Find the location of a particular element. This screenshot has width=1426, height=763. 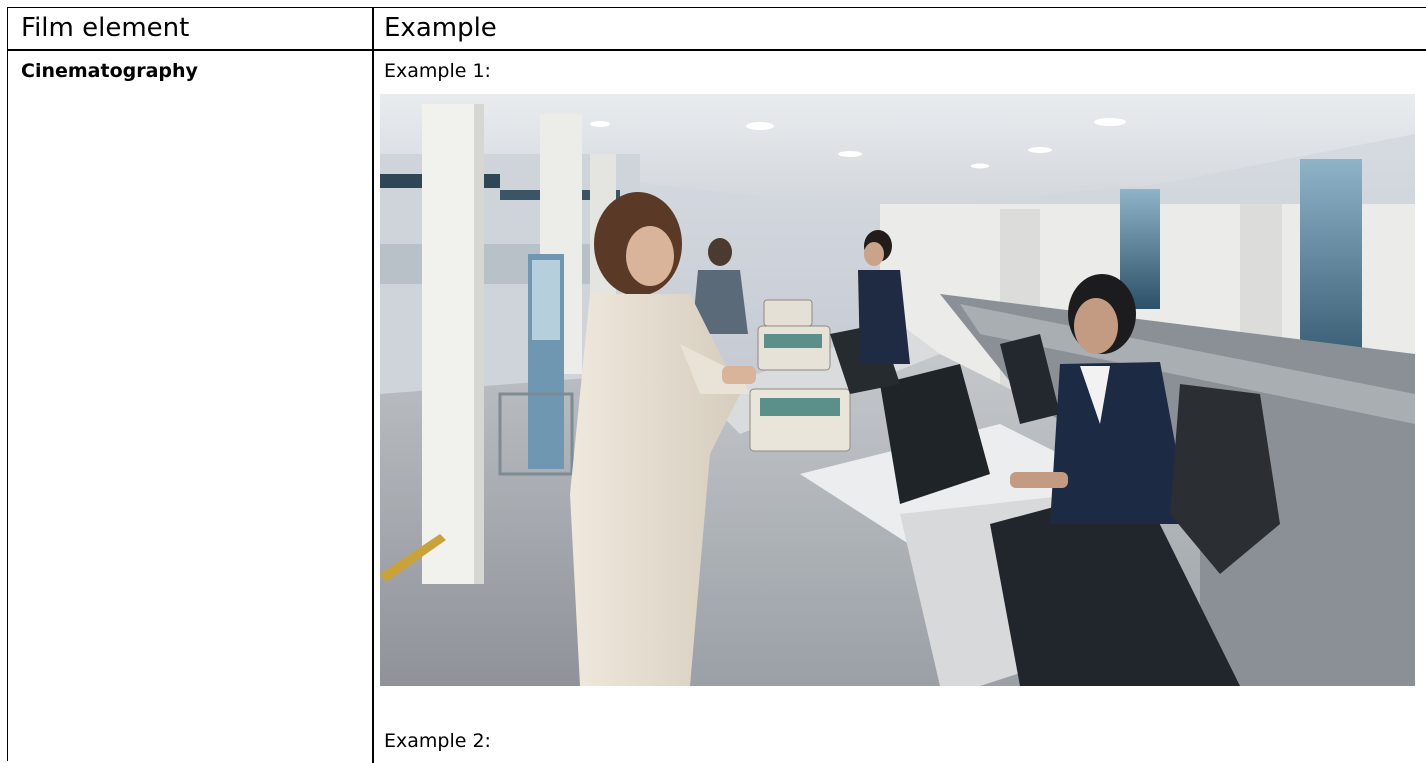

header-divider is located at coordinates (716, 50).